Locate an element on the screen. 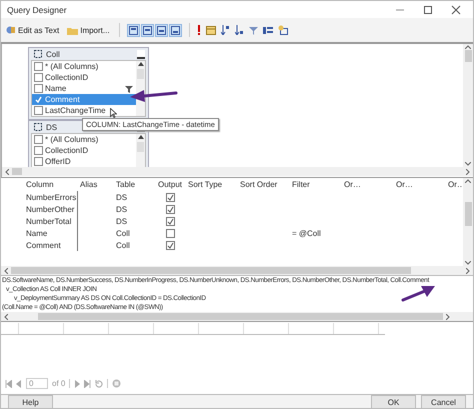  close-icon is located at coordinates (456, 9).